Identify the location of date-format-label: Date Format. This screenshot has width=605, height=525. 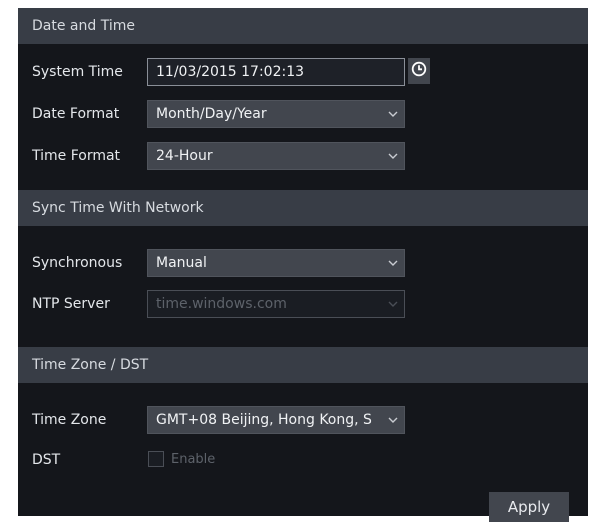
(76, 114).